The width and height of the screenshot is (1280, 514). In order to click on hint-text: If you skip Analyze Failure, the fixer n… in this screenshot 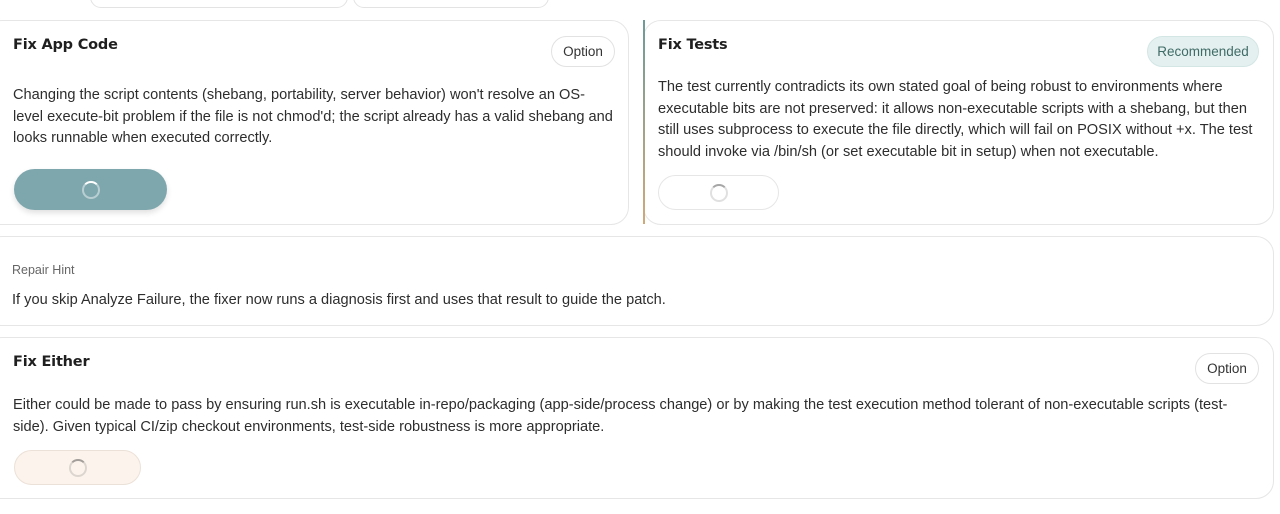, I will do `click(339, 300)`.